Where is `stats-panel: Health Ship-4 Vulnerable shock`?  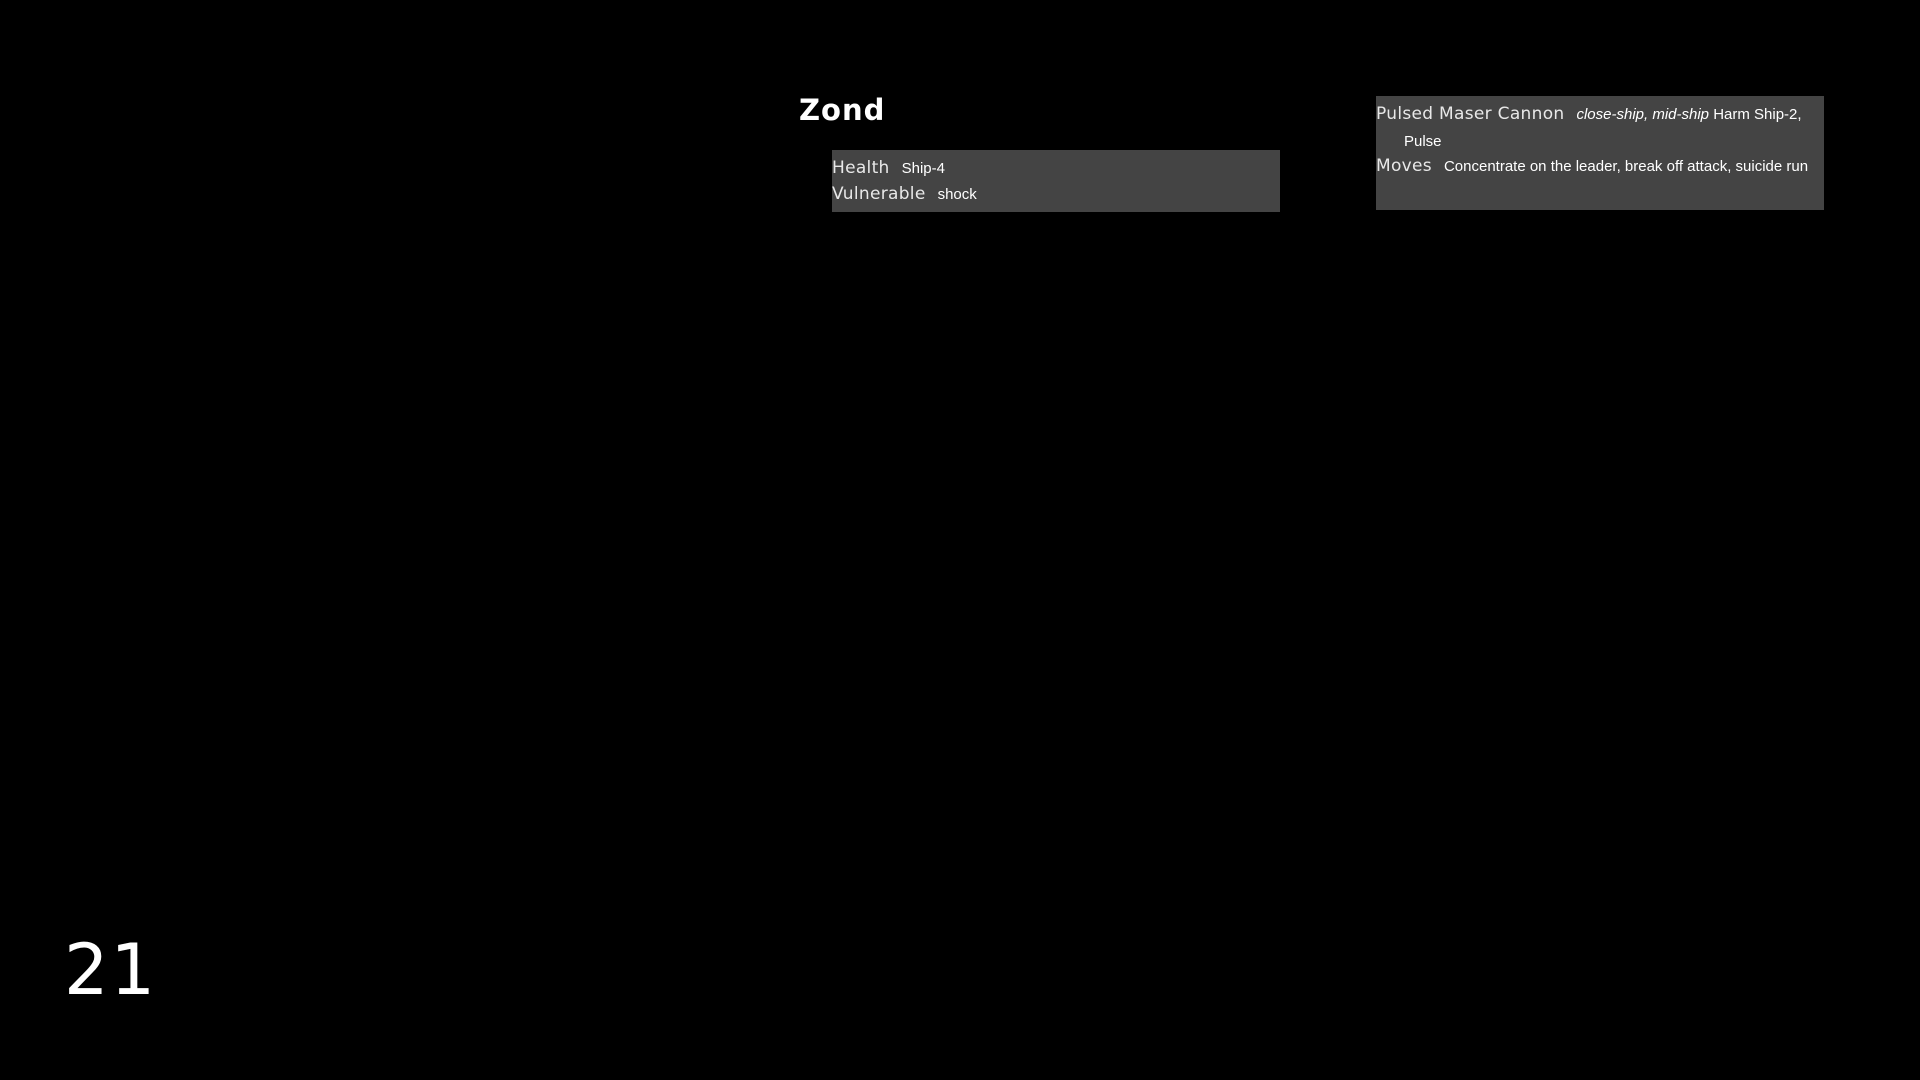
stats-panel: Health Ship-4 Vulnerable shock is located at coordinates (1056, 181).